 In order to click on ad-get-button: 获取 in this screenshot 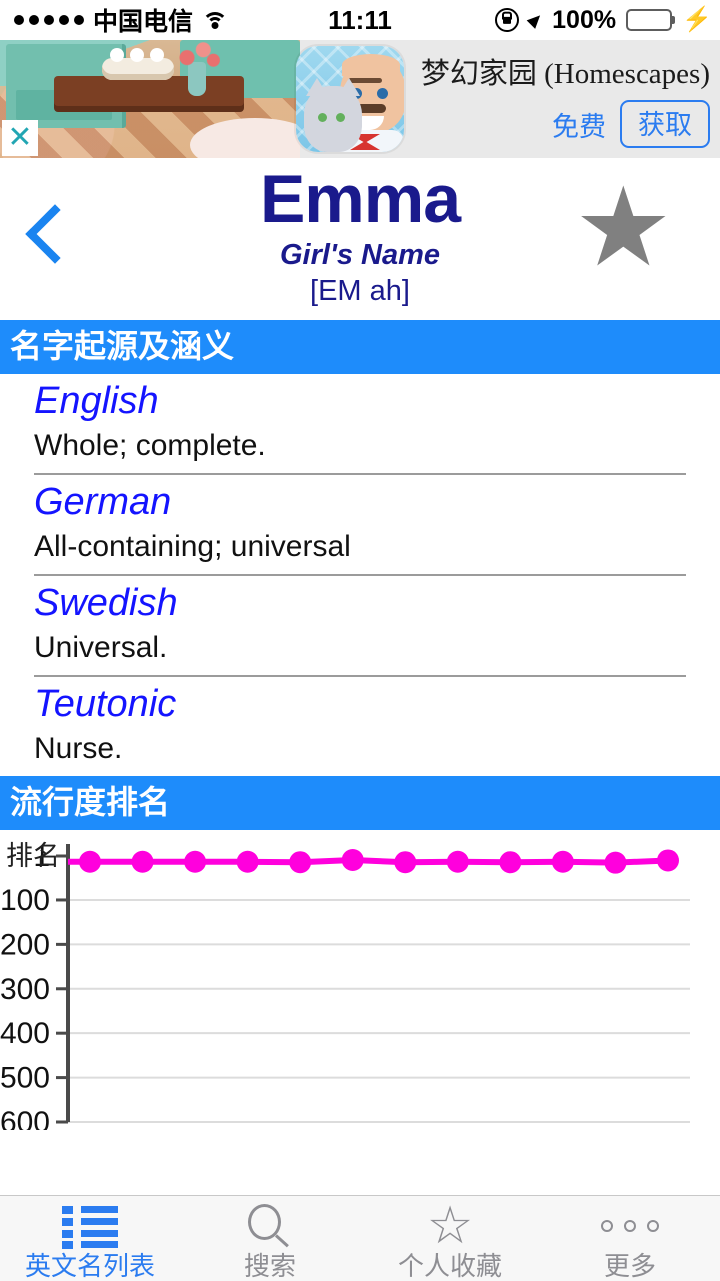, I will do `click(665, 124)`.